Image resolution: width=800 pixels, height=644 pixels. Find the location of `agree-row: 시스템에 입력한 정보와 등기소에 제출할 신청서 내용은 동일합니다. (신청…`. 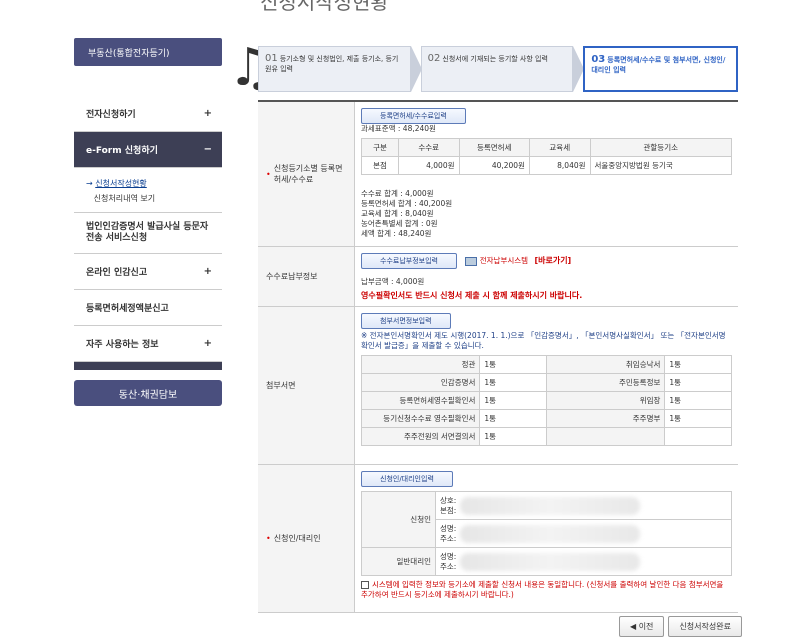

agree-row: 시스템에 입력한 정보와 등기소에 제출할 신청서 내용은 동일합니다. (신청… is located at coordinates (542, 589).